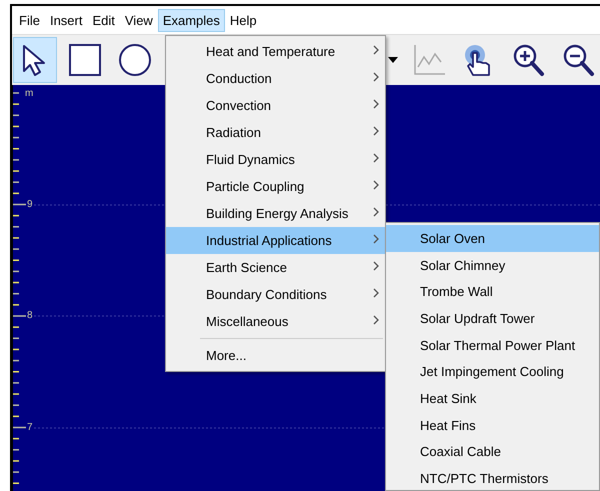 This screenshot has height=491, width=600. Describe the element at coordinates (30, 205) in the screenshot. I see `ruler-label: 9` at that location.